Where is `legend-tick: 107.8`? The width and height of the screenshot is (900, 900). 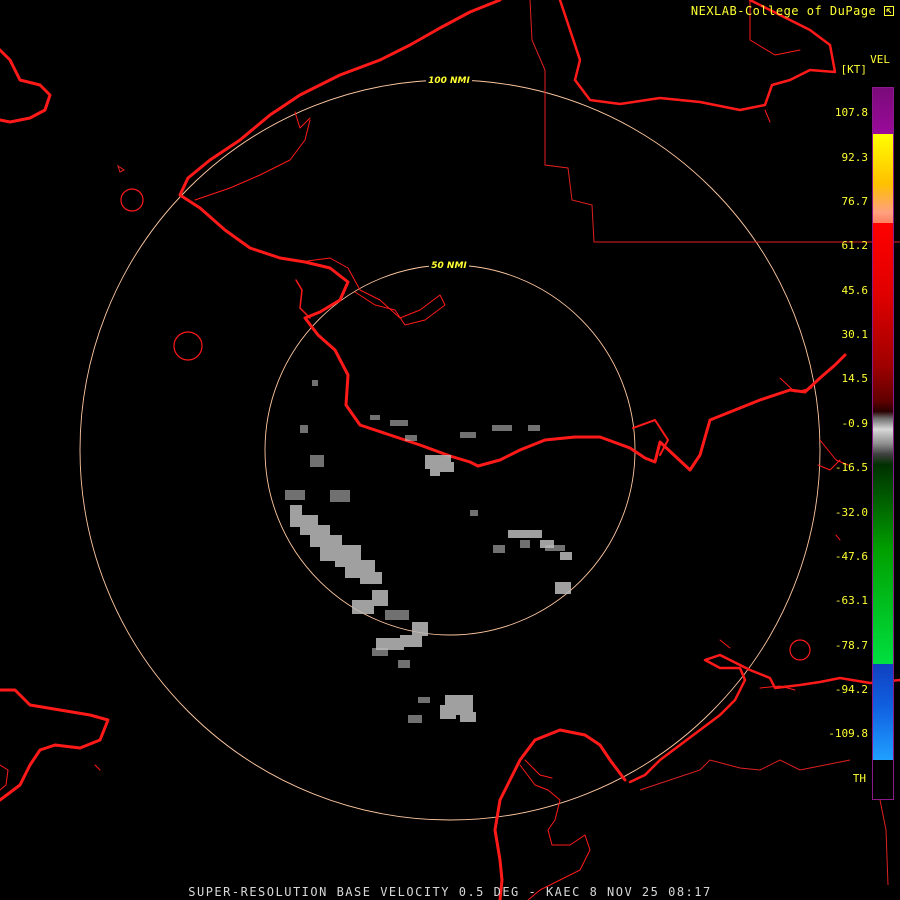
legend-tick: 107.8 is located at coordinates (851, 112).